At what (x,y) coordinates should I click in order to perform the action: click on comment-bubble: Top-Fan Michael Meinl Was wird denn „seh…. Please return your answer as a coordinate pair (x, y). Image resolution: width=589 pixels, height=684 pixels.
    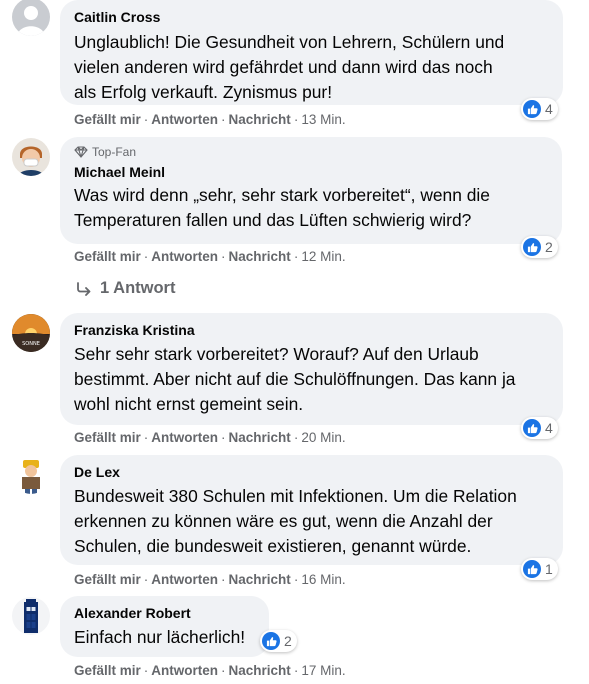
    Looking at the image, I should click on (311, 190).